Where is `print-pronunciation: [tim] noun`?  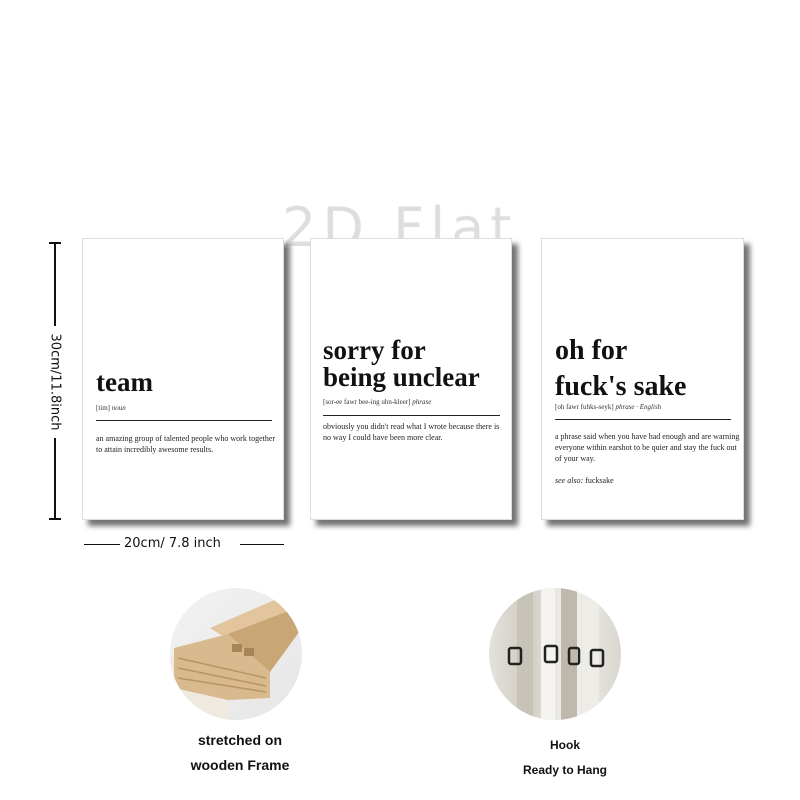 print-pronunciation: [tim] noun is located at coordinates (111, 408).